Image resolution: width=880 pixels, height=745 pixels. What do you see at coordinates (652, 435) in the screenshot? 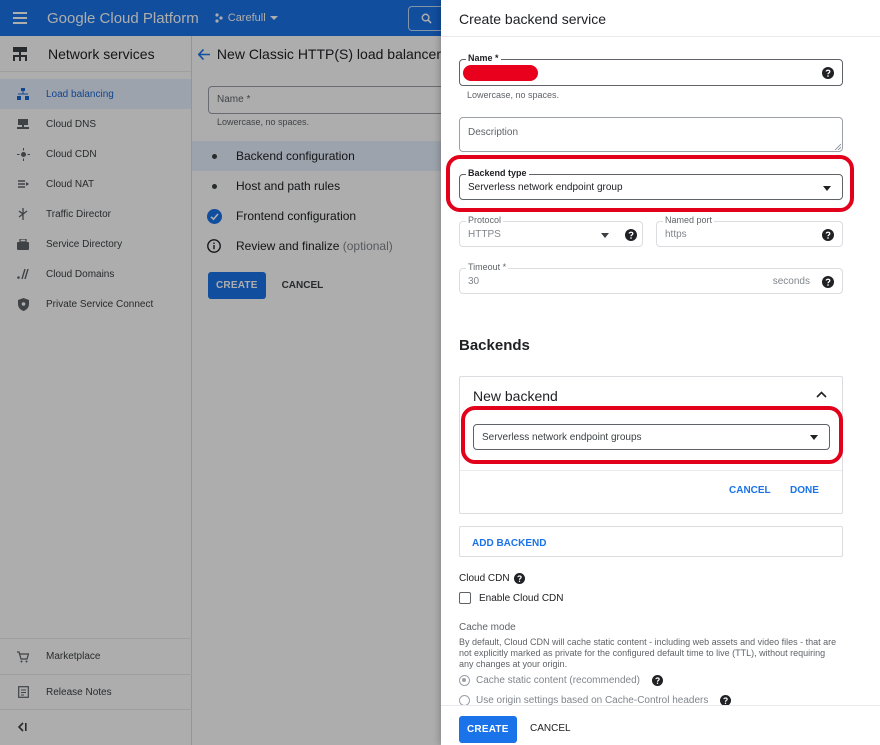
I see `annotation-ring-new-backend` at bounding box center [652, 435].